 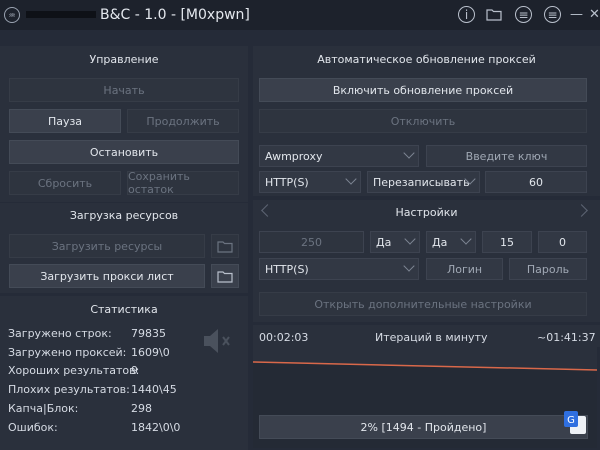 I want to click on login-input: Логин, so click(x=464, y=269).